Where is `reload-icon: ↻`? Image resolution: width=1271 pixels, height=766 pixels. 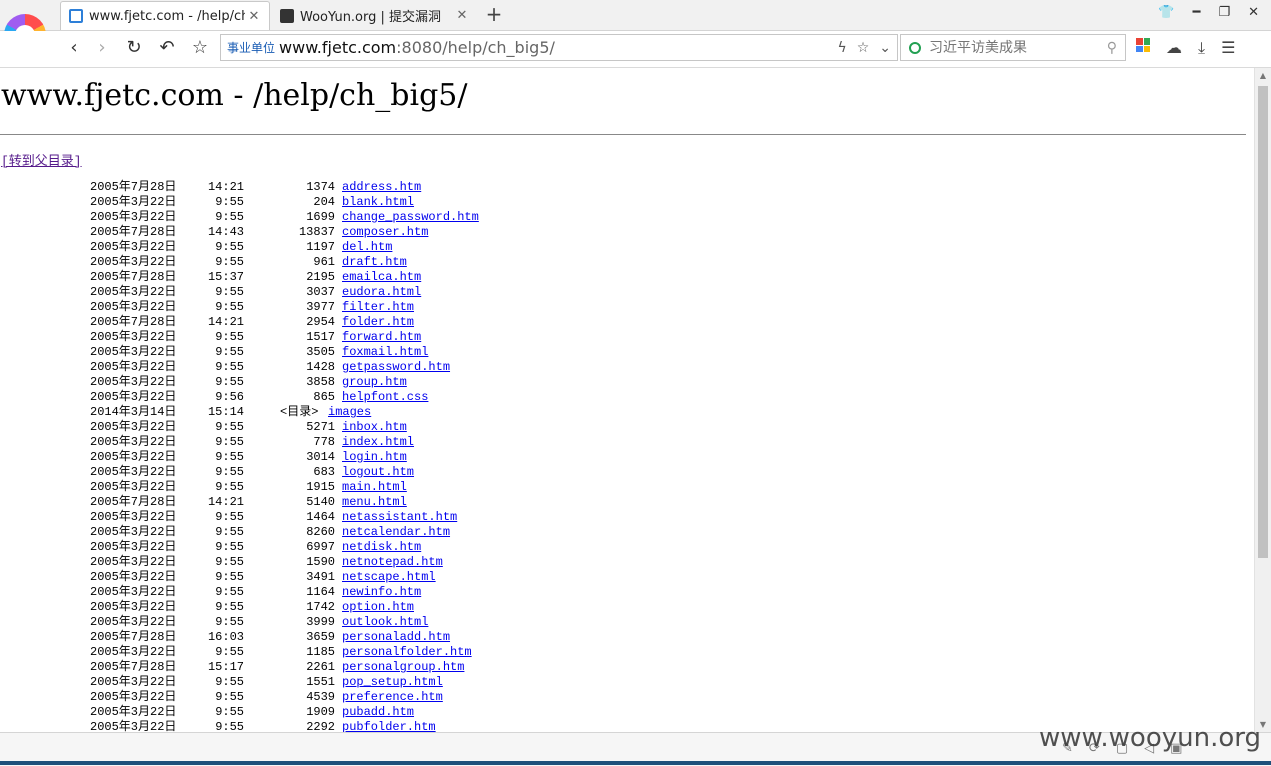 reload-icon: ↻ is located at coordinates (134, 48).